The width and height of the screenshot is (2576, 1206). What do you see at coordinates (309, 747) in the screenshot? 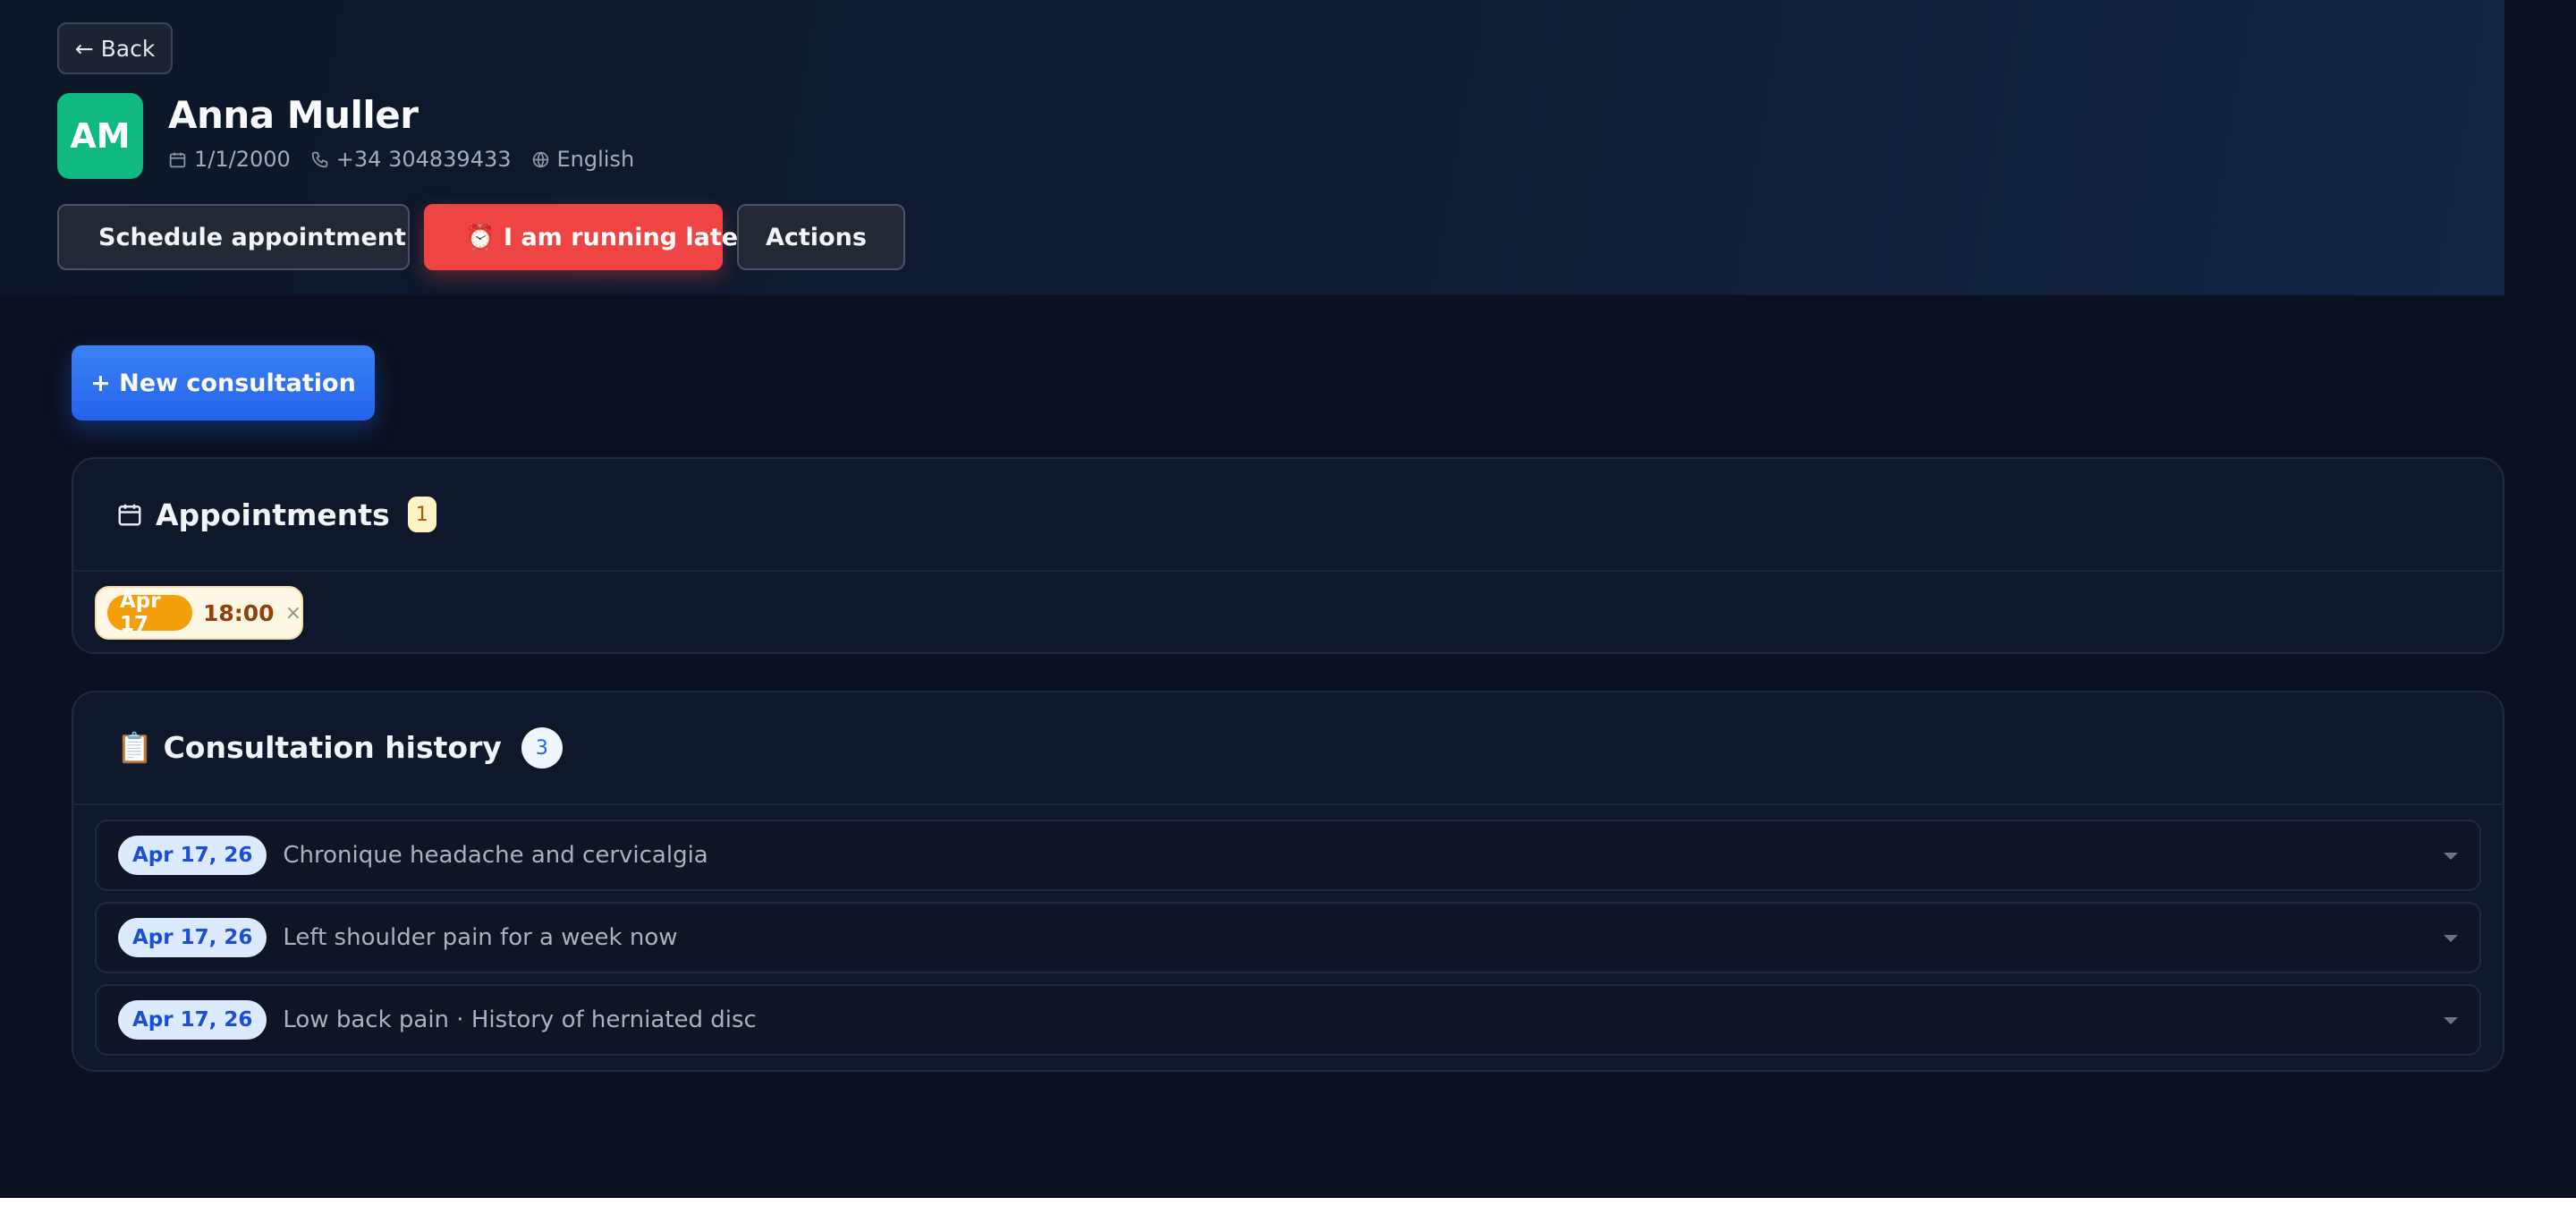
I see `consultation-history-title: 📋 Consultation history` at bounding box center [309, 747].